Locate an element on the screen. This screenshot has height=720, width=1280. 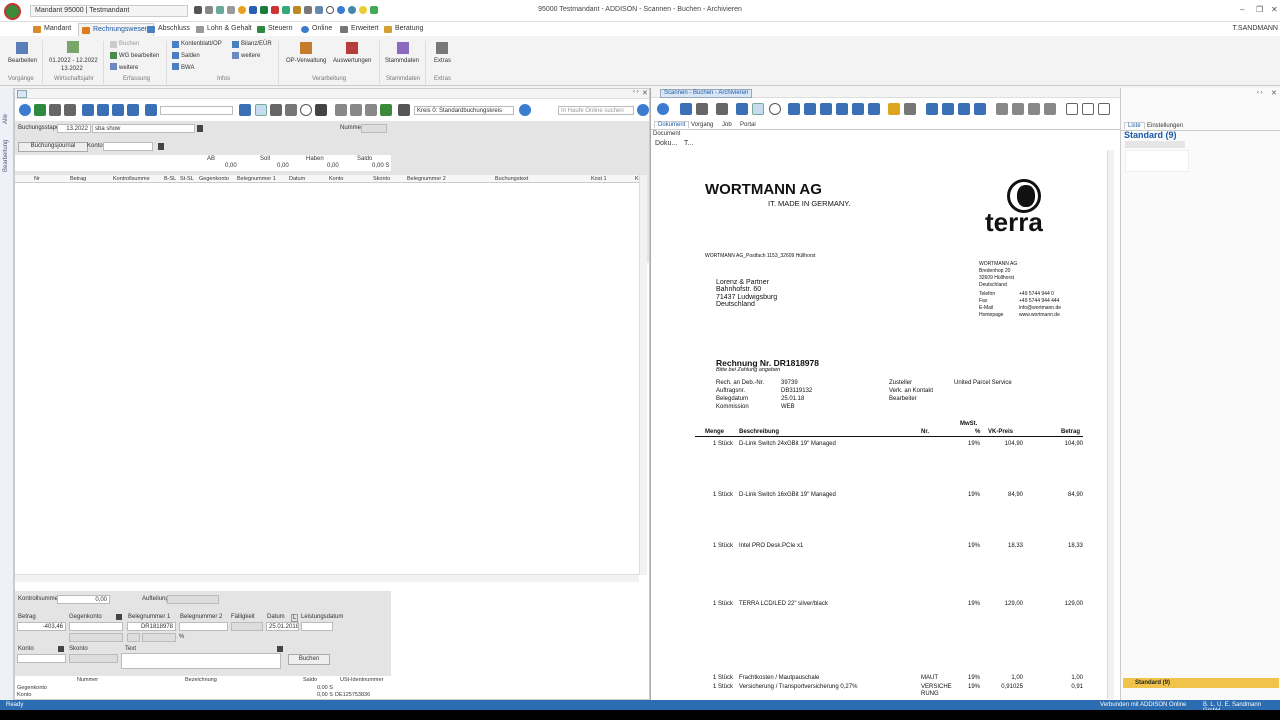
flip-icon is located at coordinates (874, 109).